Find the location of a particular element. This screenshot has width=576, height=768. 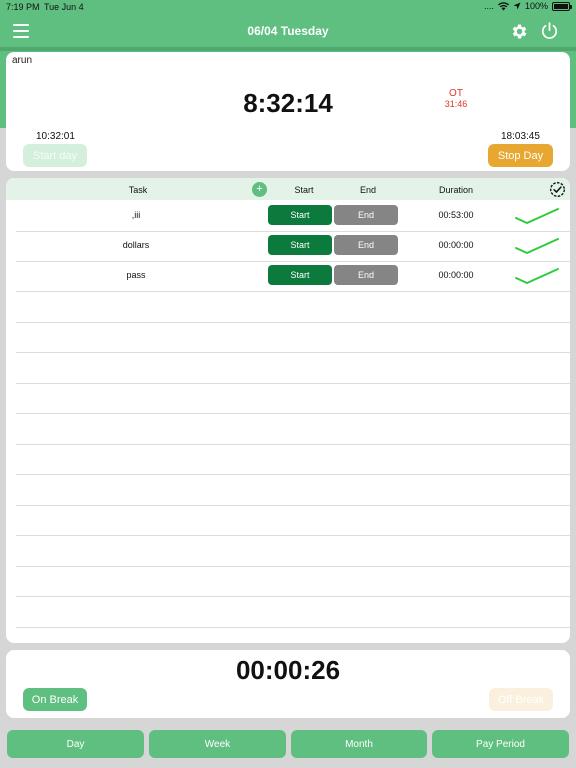

location-arrow-icon is located at coordinates (517, 6).